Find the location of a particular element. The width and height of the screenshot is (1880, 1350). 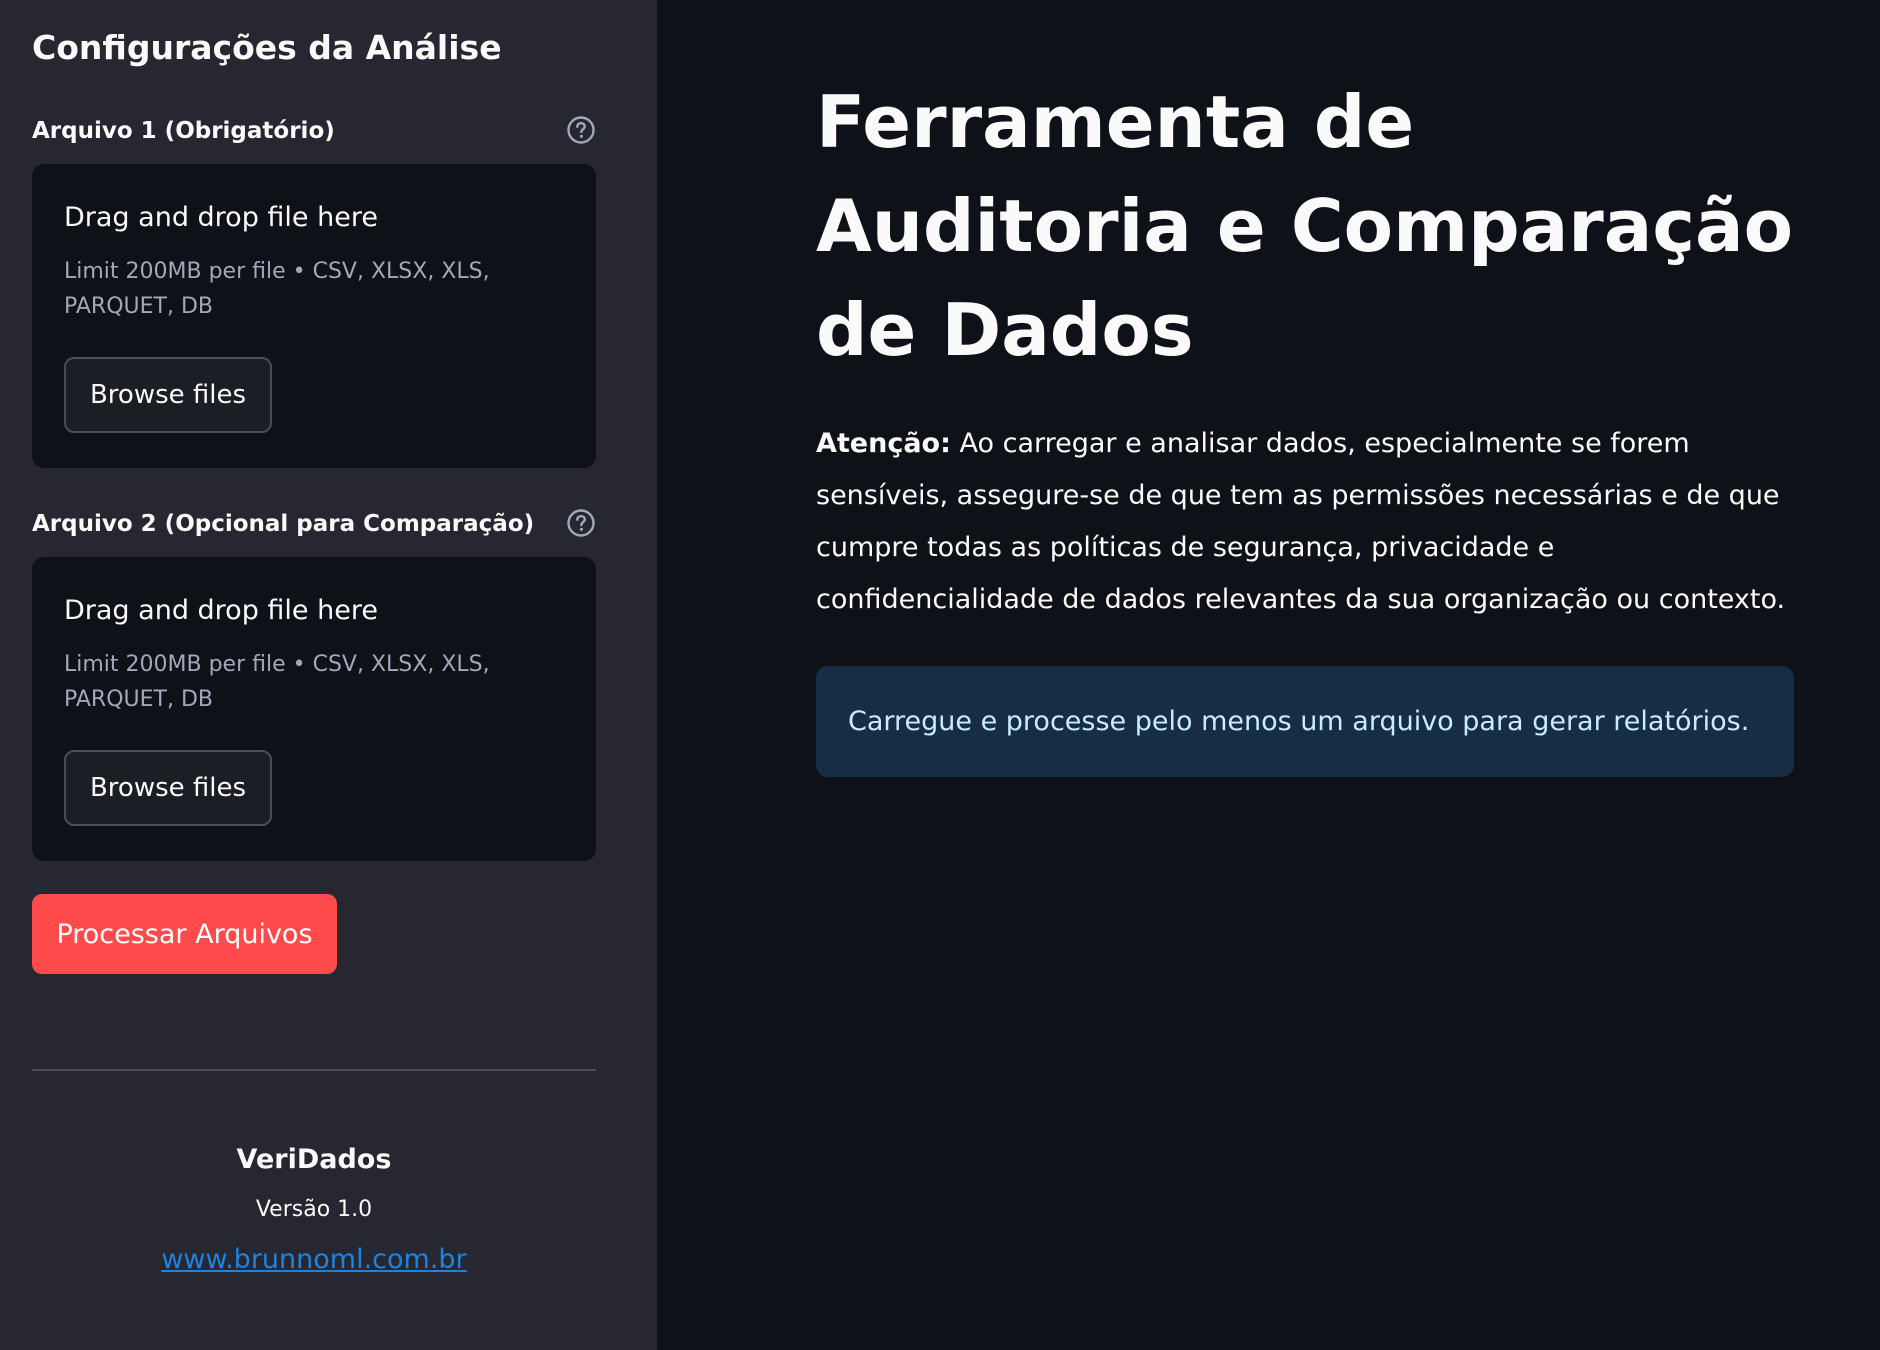

uploader-1-label: Arquivo 1 (Obrigatório) is located at coordinates (183, 131).